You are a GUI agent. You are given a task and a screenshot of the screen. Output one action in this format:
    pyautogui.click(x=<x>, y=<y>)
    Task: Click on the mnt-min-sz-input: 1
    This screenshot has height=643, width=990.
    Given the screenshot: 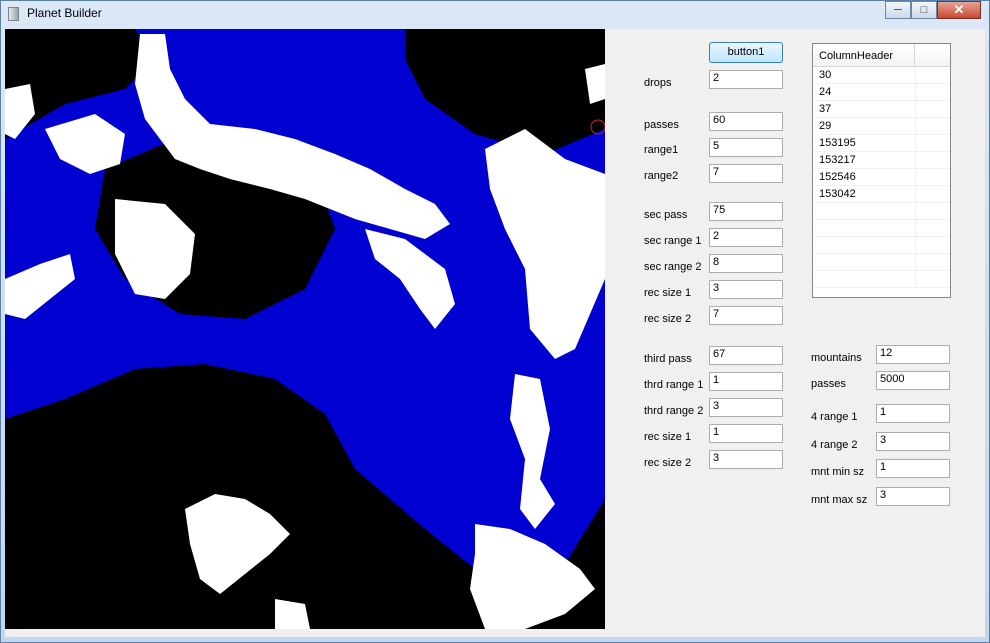 What is the action you would take?
    pyautogui.click(x=913, y=468)
    